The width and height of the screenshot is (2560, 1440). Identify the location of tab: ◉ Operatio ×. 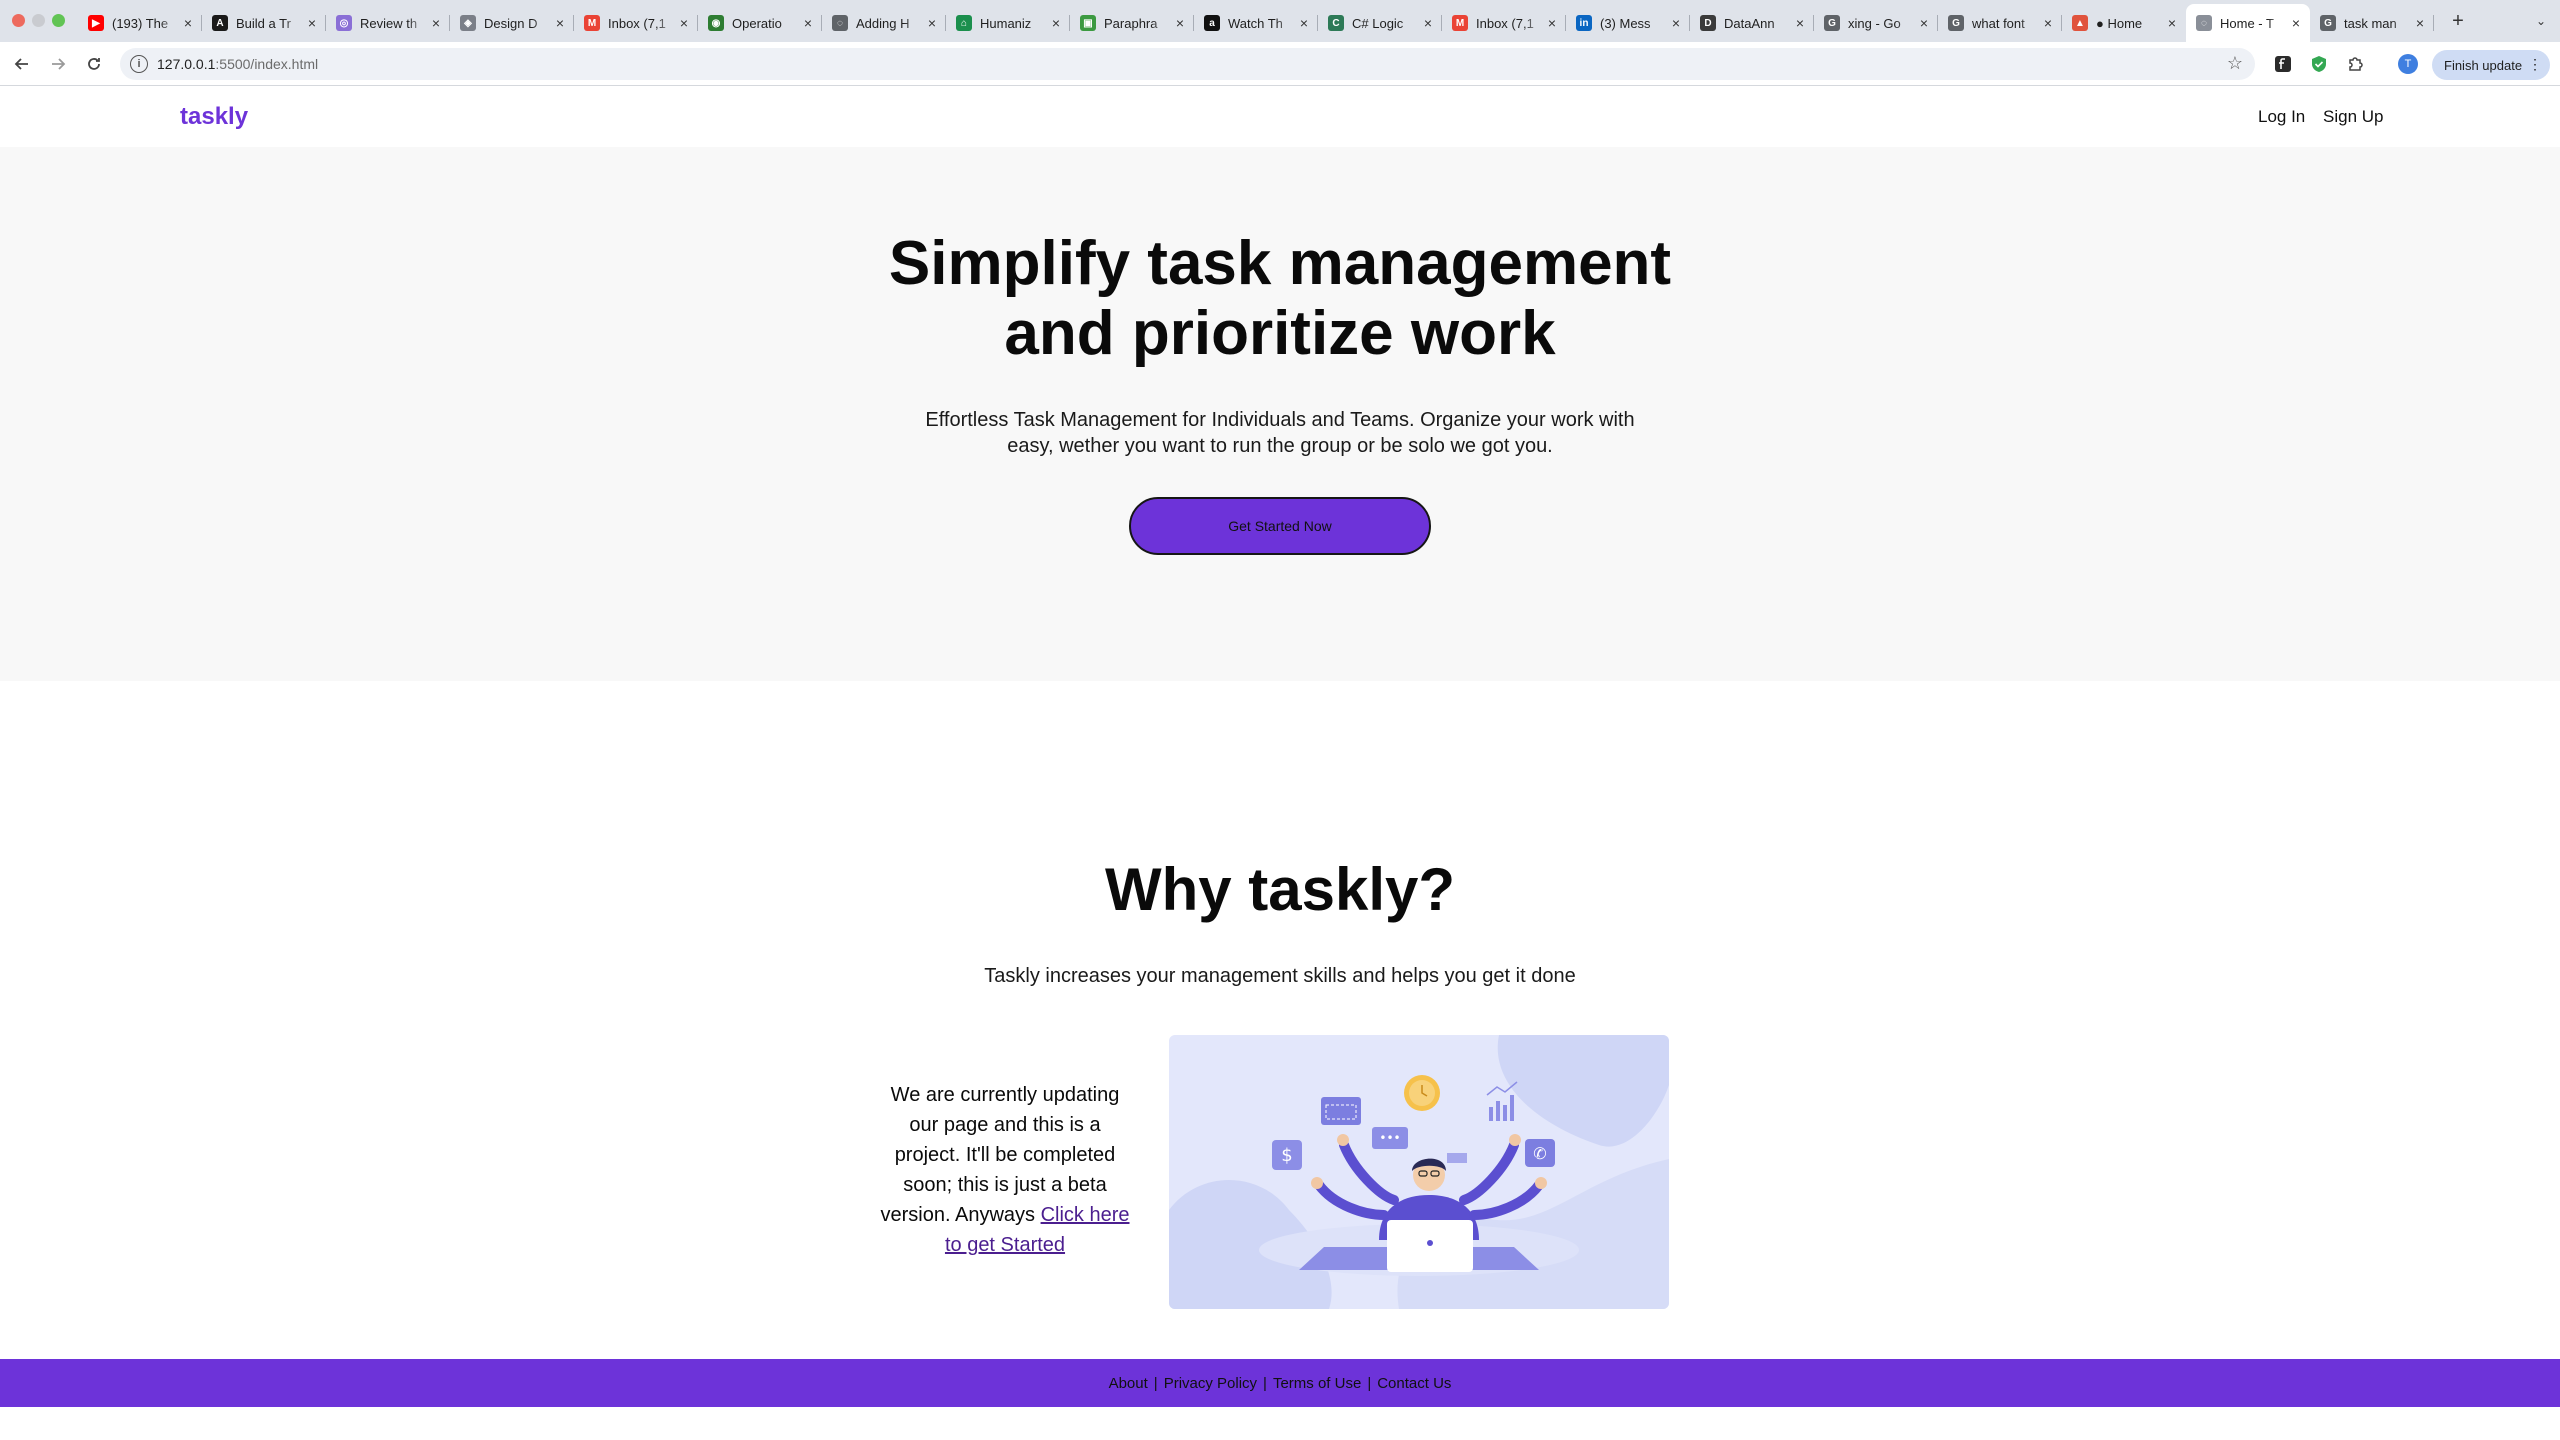
(760, 23).